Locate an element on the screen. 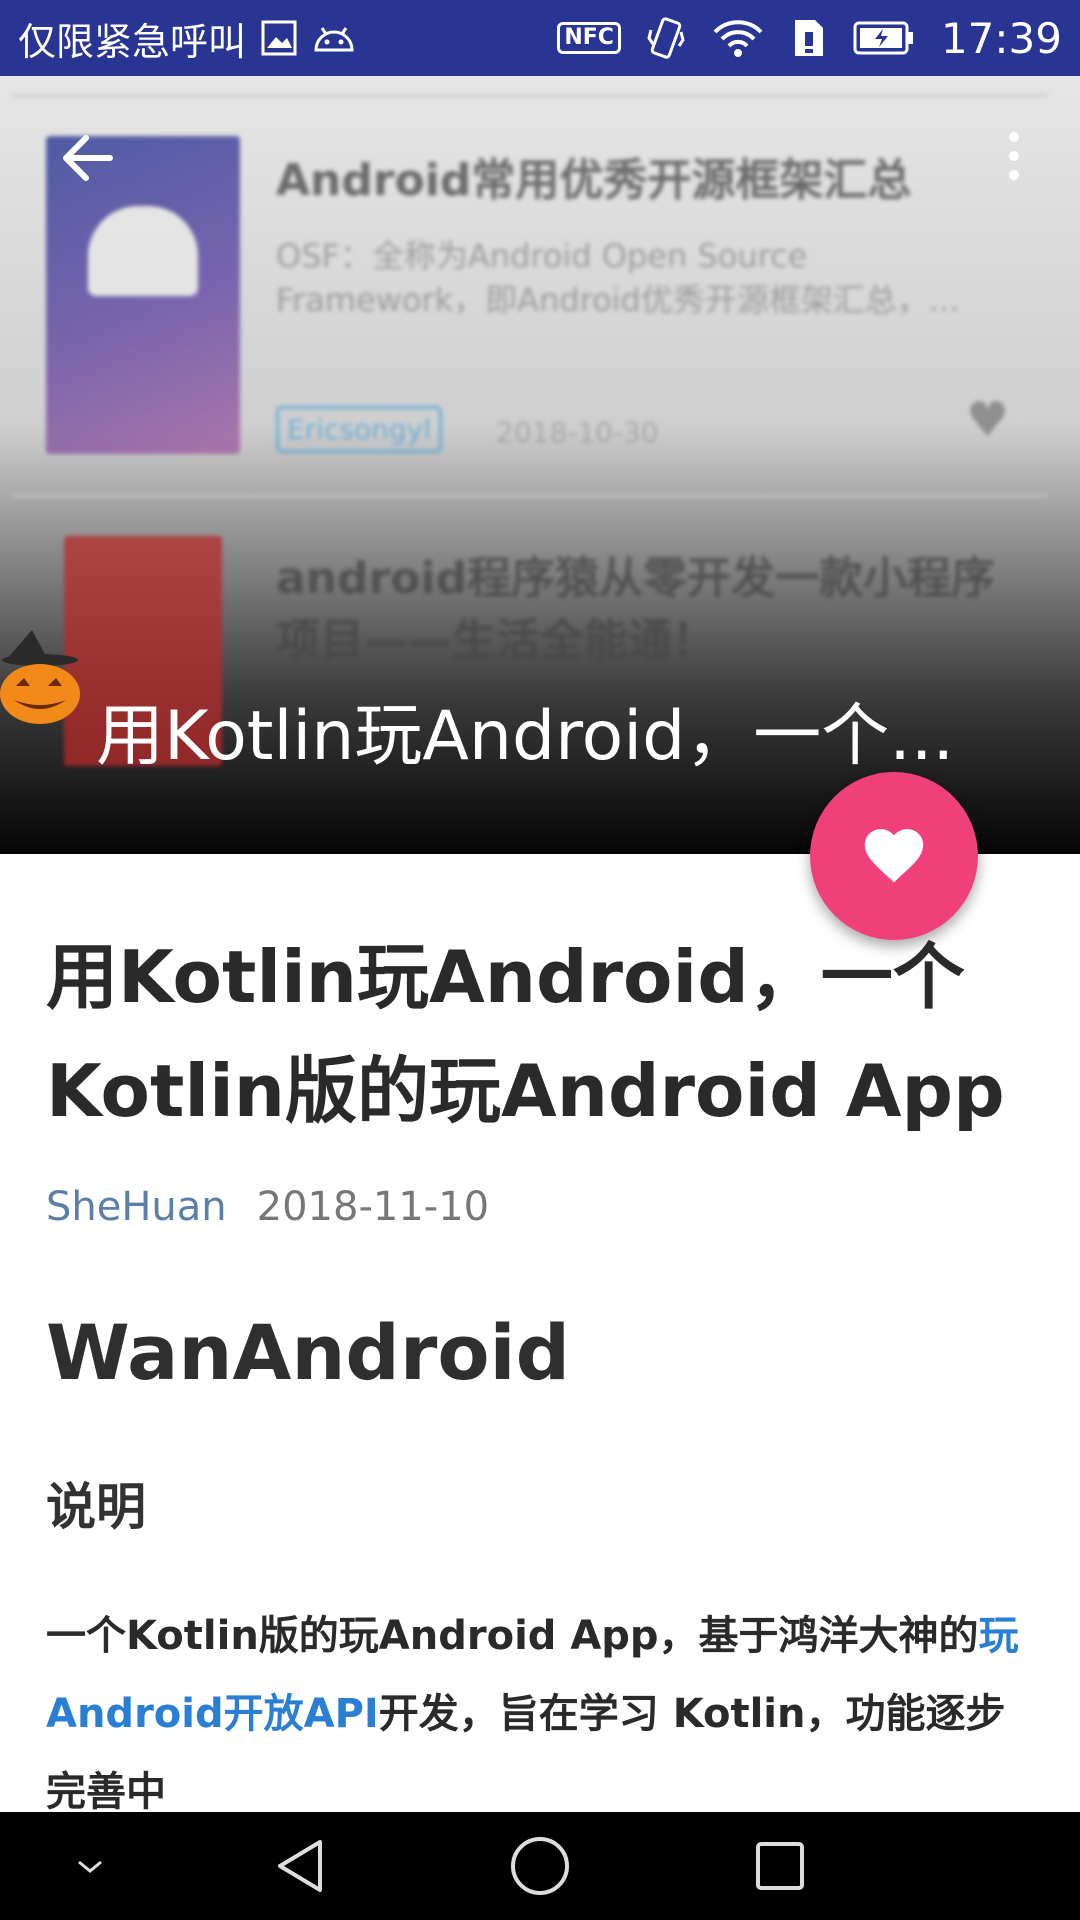 This screenshot has width=1080, height=1920. carrier-text: 仅限紧急呼叫 is located at coordinates (132, 41).